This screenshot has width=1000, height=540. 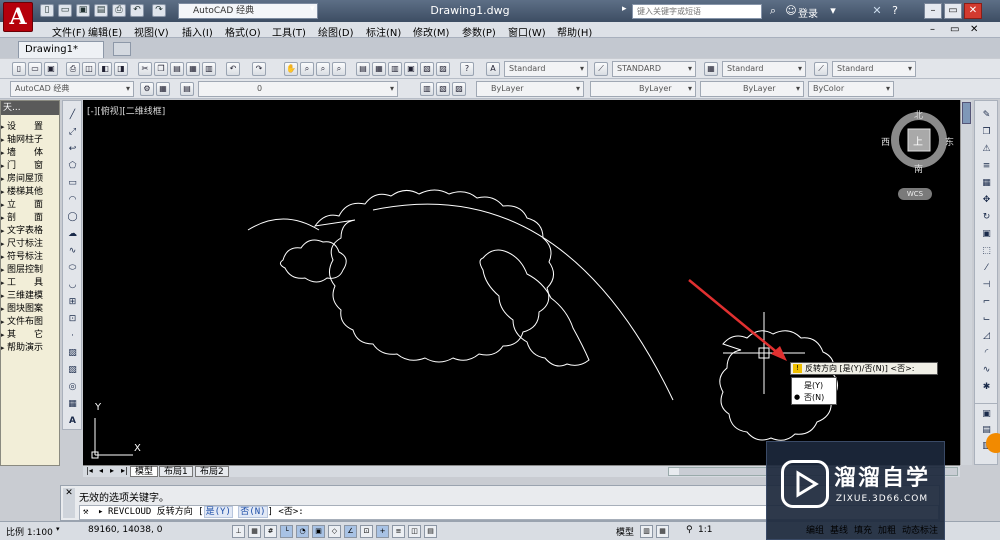 What do you see at coordinates (30, 348) in the screenshot?
I see `palette-item-help: 帮助演示` at bounding box center [30, 348].